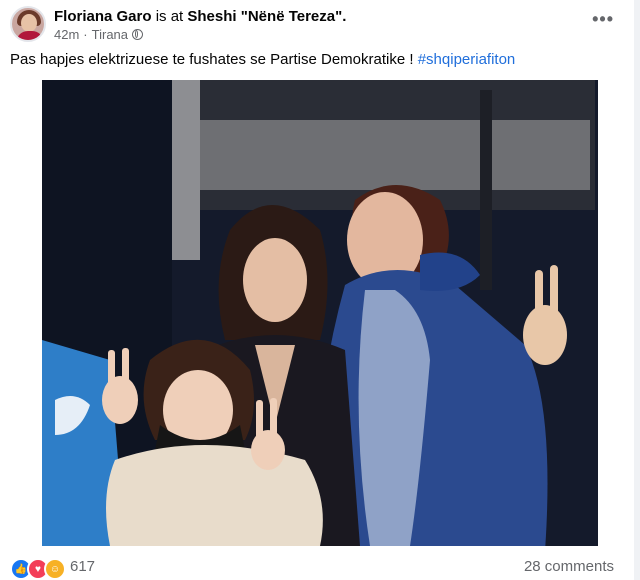  What do you see at coordinates (110, 34) in the screenshot?
I see `post-place: Tirana` at bounding box center [110, 34].